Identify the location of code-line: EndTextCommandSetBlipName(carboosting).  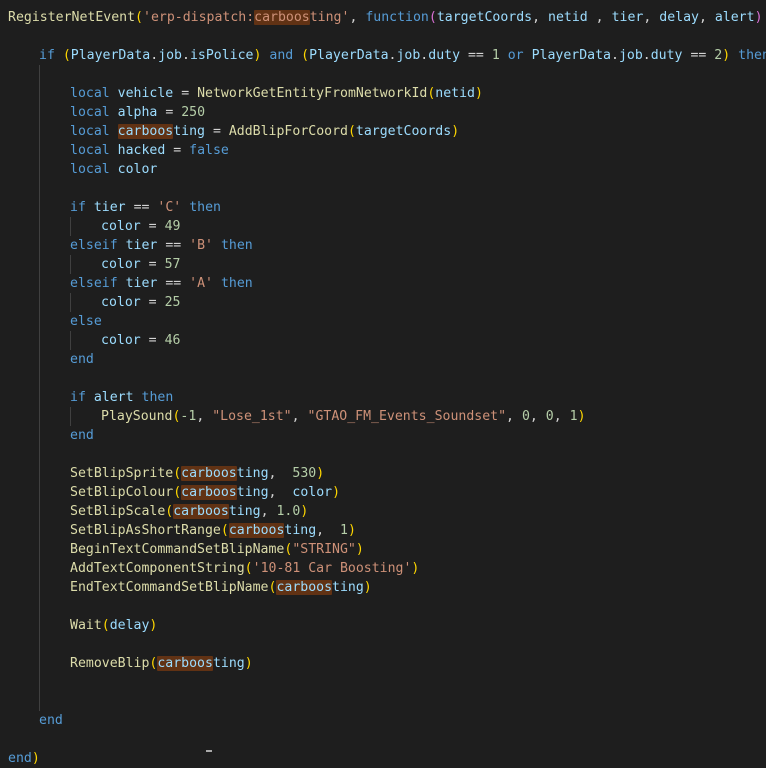
(383, 587).